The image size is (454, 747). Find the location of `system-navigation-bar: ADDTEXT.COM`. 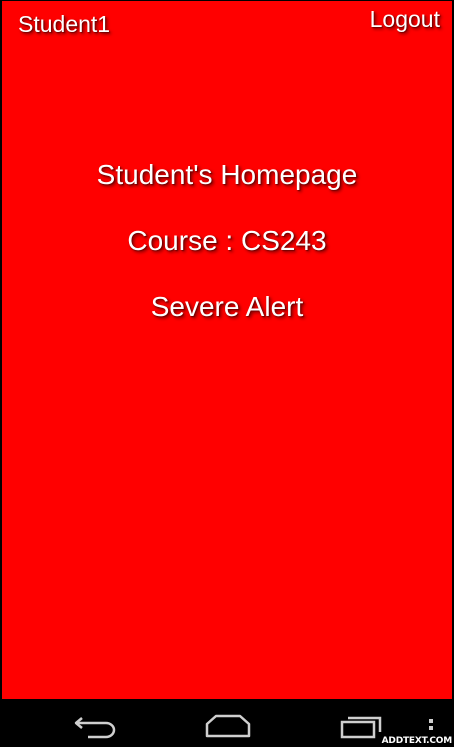

system-navigation-bar: ADDTEXT.COM is located at coordinates (227, 723).